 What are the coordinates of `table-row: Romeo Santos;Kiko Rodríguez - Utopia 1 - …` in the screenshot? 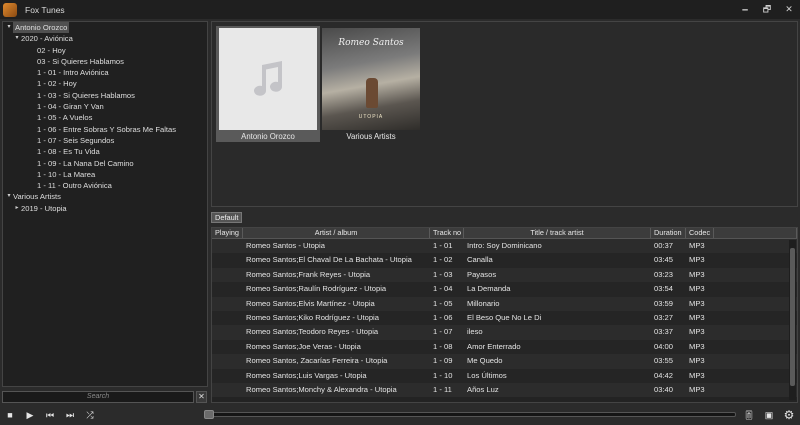 It's located at (504, 318).